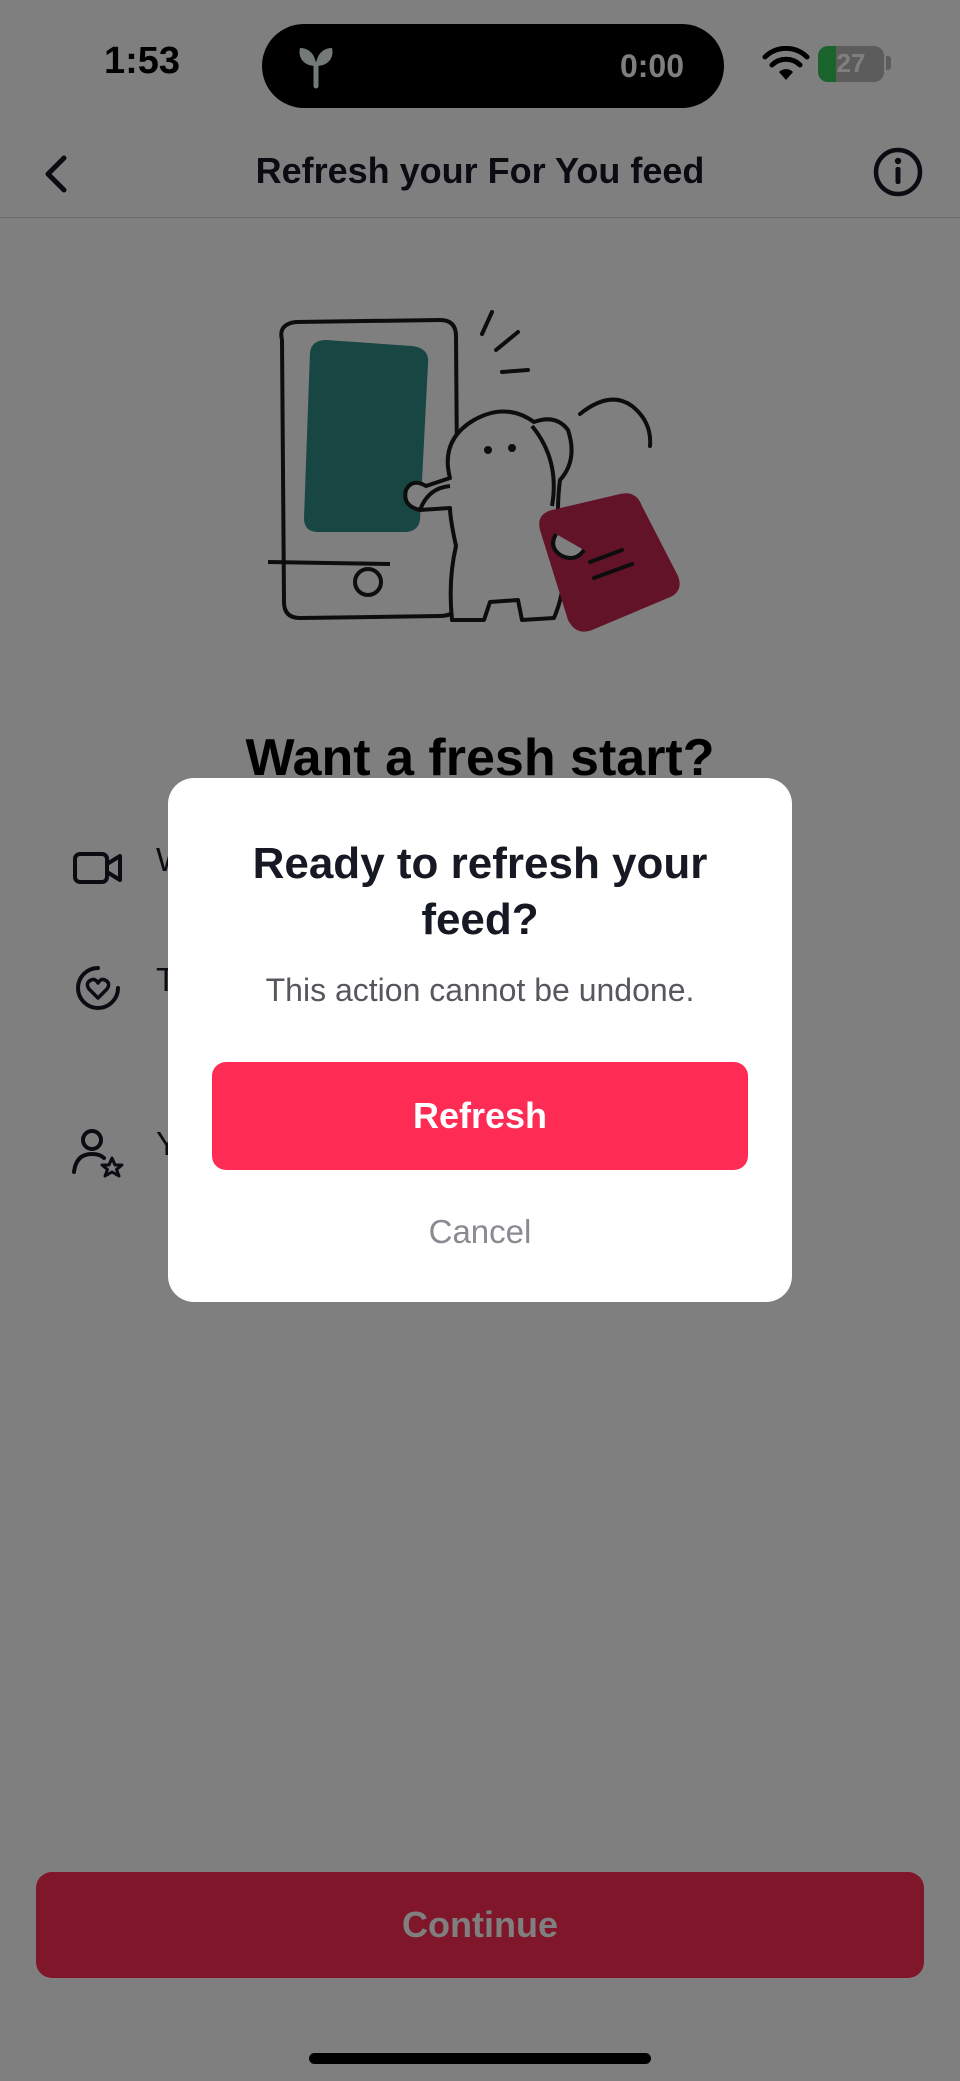  What do you see at coordinates (480, 1232) in the screenshot?
I see `cancel-button: Cancel` at bounding box center [480, 1232].